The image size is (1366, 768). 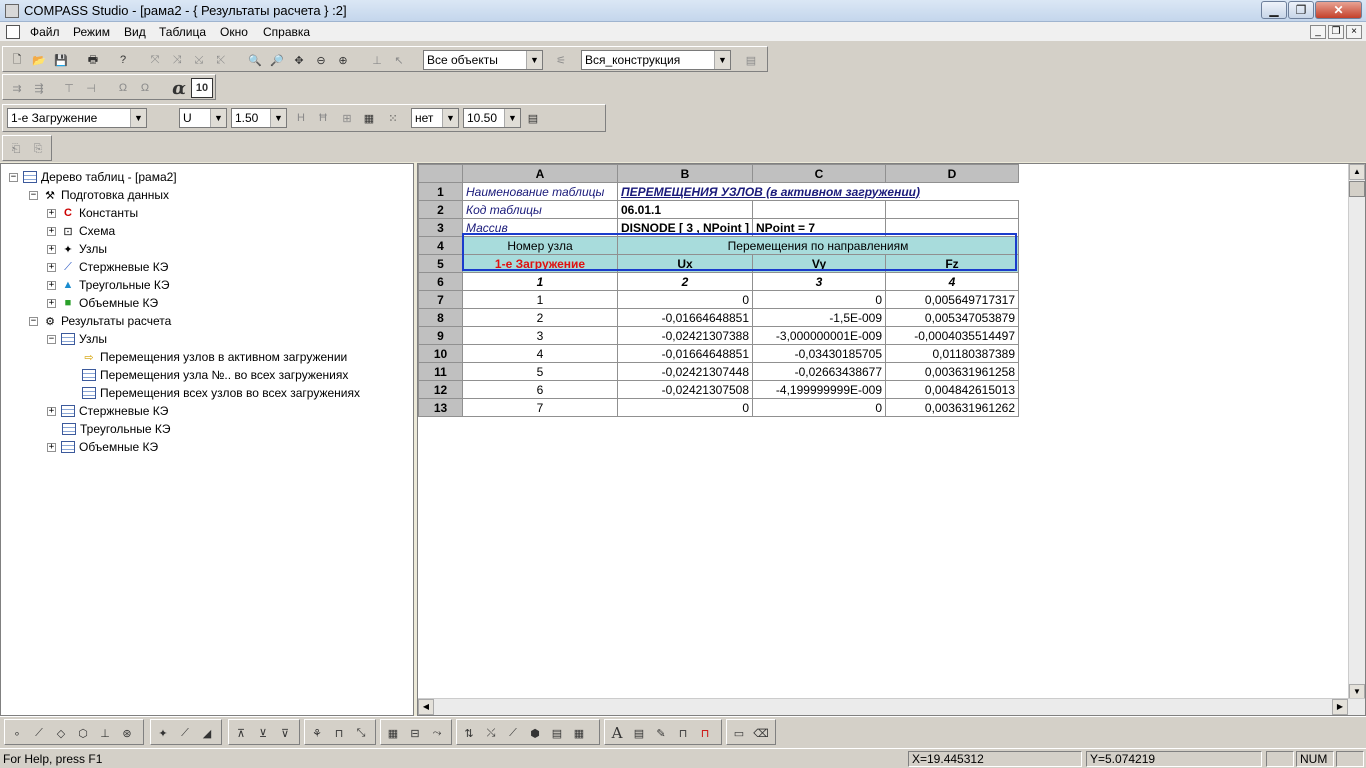 I want to click on column-header-a: A, so click(x=540, y=173).